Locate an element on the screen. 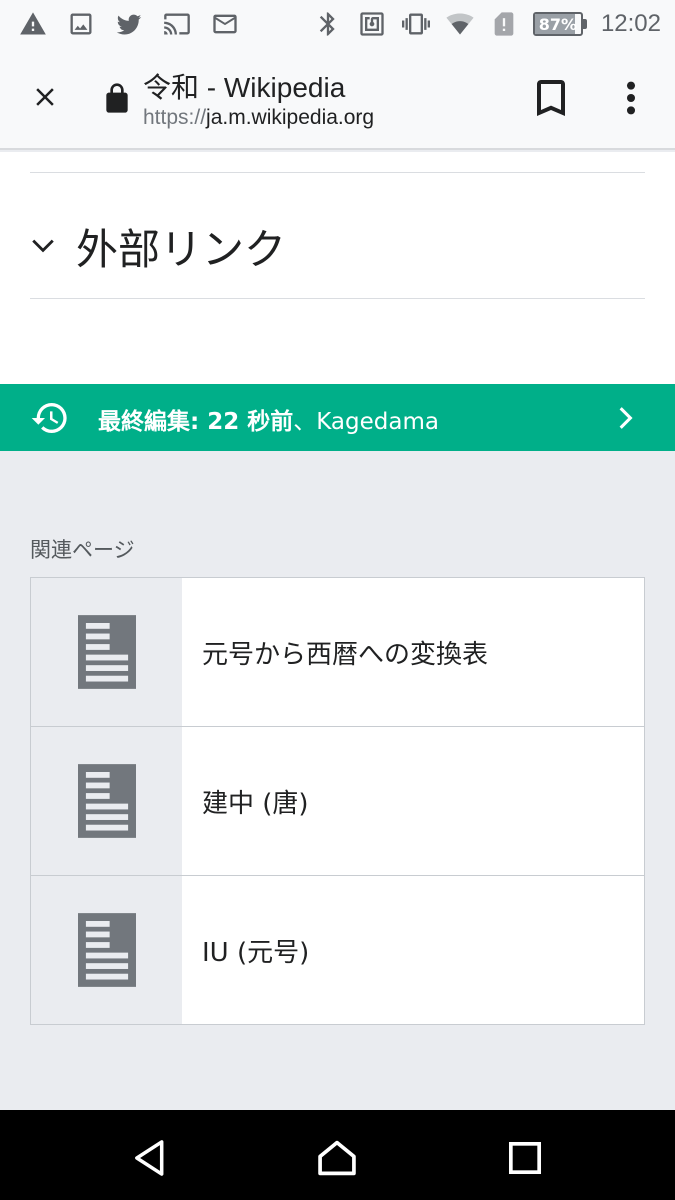  recents-square-icon is located at coordinates (525, 1158).